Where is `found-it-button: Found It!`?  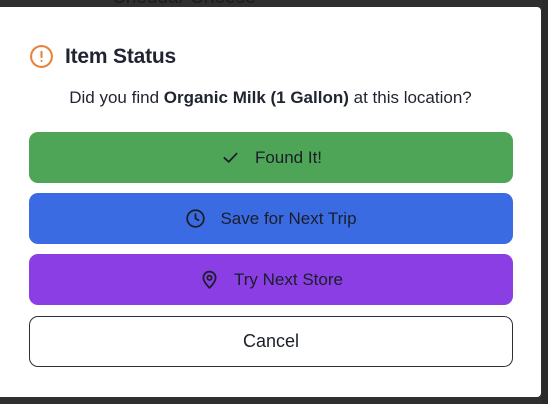 found-it-button: Found It! is located at coordinates (271, 157).